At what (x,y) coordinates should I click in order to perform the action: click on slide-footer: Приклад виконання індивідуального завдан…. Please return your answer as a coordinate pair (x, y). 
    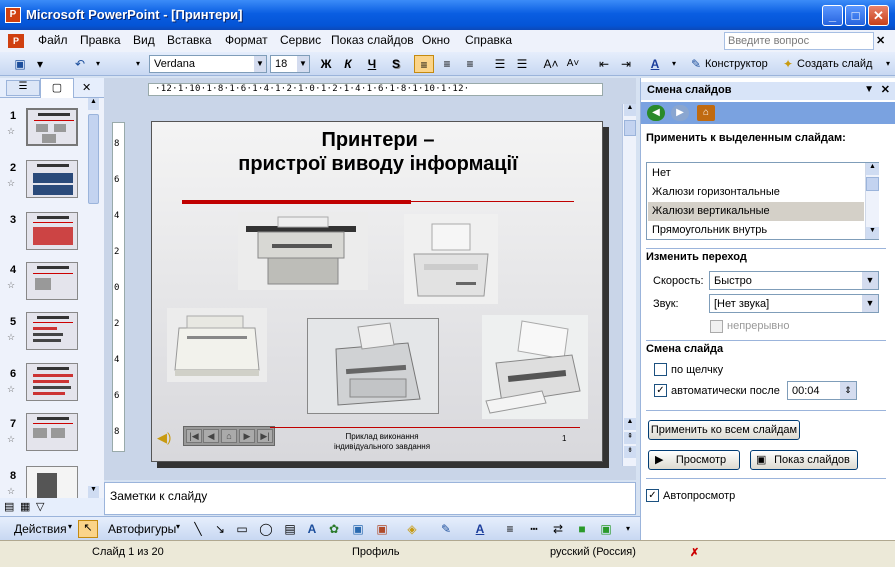
    Looking at the image, I should click on (382, 442).